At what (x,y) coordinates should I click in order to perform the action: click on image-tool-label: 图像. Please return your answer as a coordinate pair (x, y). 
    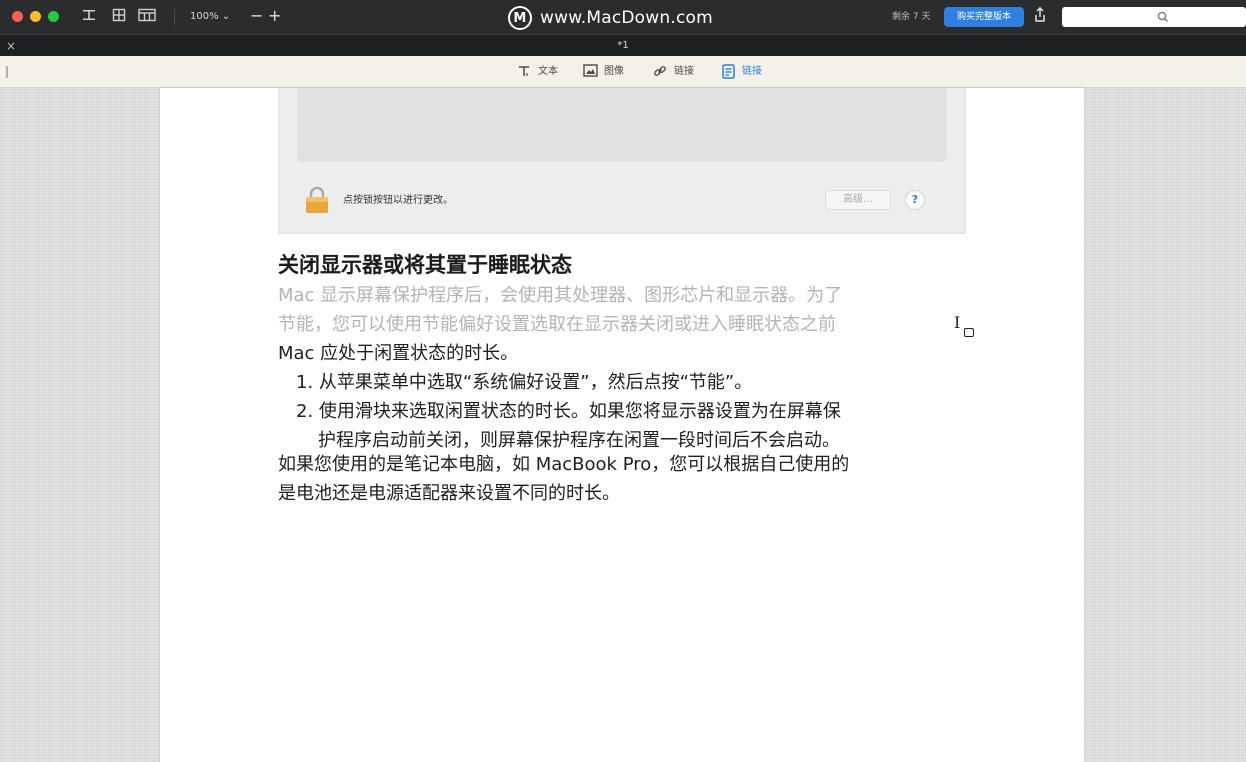
    Looking at the image, I should click on (614, 71).